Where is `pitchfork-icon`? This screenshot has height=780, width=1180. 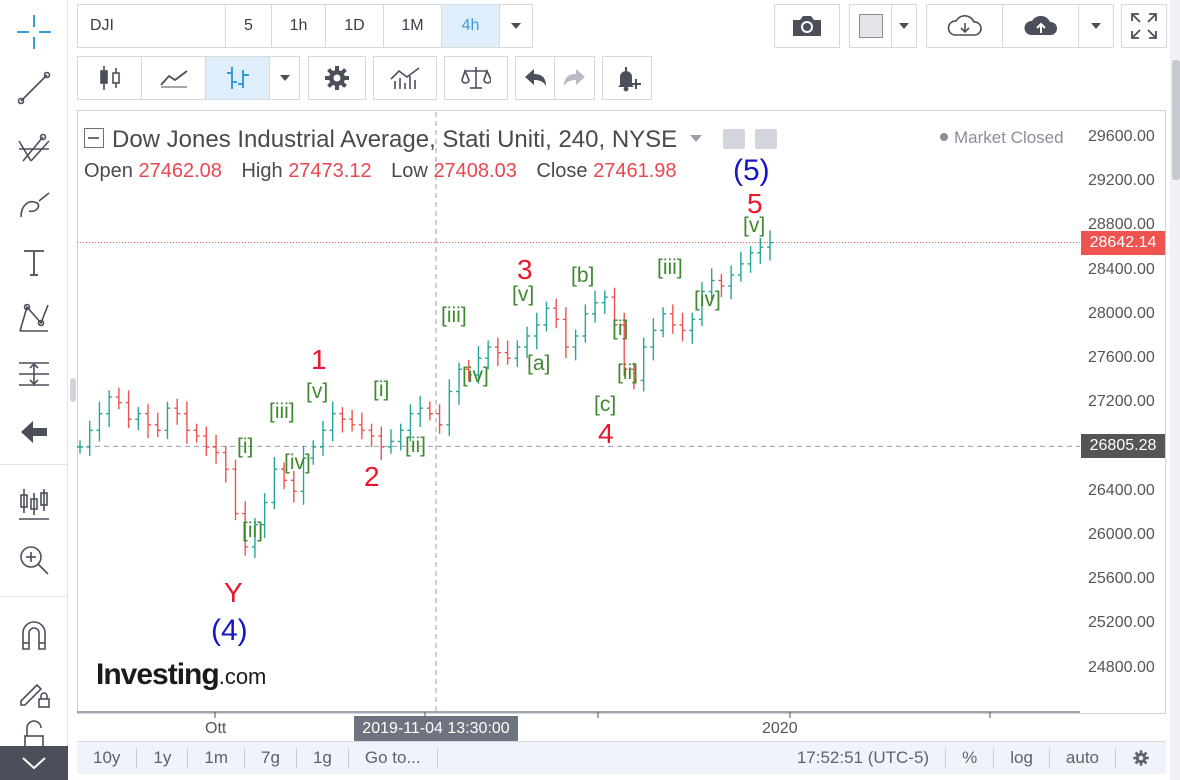
pitchfork-icon is located at coordinates (34, 147).